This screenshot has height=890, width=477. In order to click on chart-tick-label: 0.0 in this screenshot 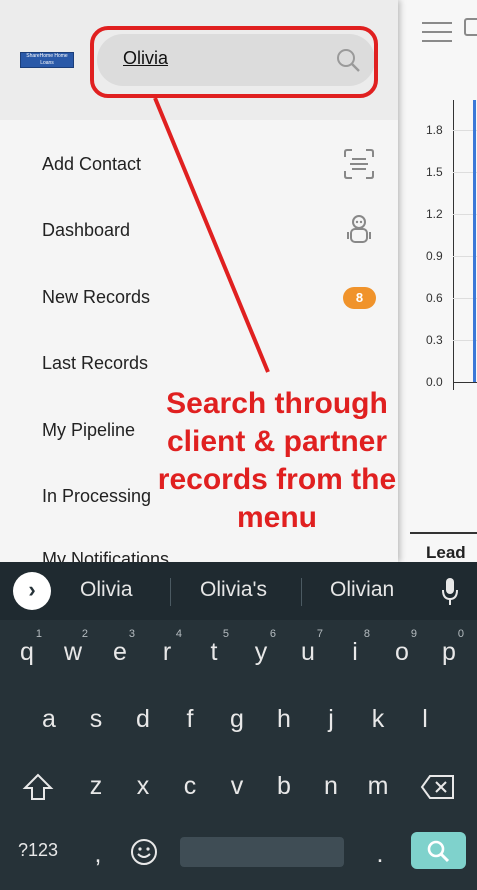, I will do `click(434, 382)`.